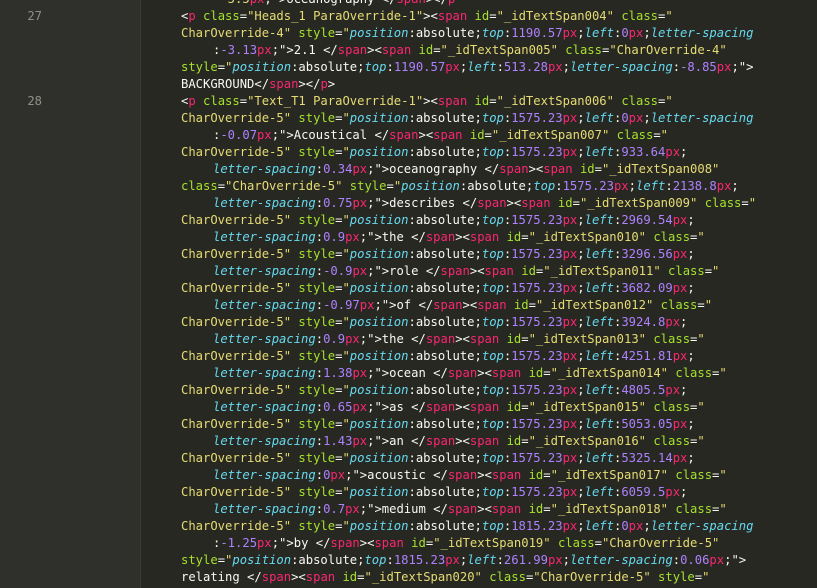  Describe the element at coordinates (258, 84) in the screenshot. I see `code-line: BACKGROUND</span></p>` at that location.